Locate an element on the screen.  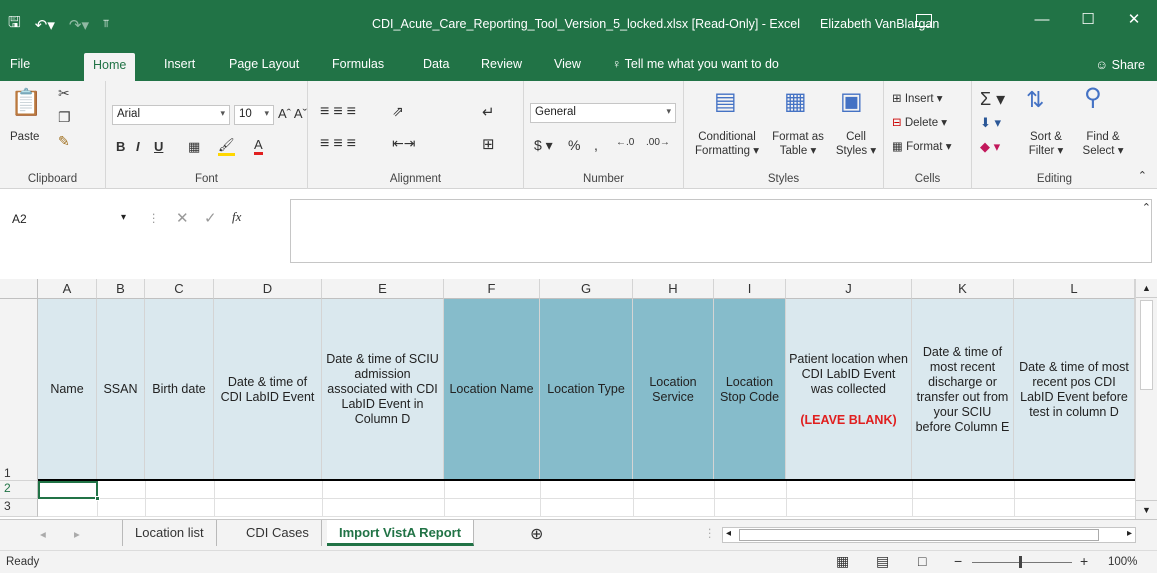
clear-icon: ◆ ▾ is located at coordinates (990, 147).